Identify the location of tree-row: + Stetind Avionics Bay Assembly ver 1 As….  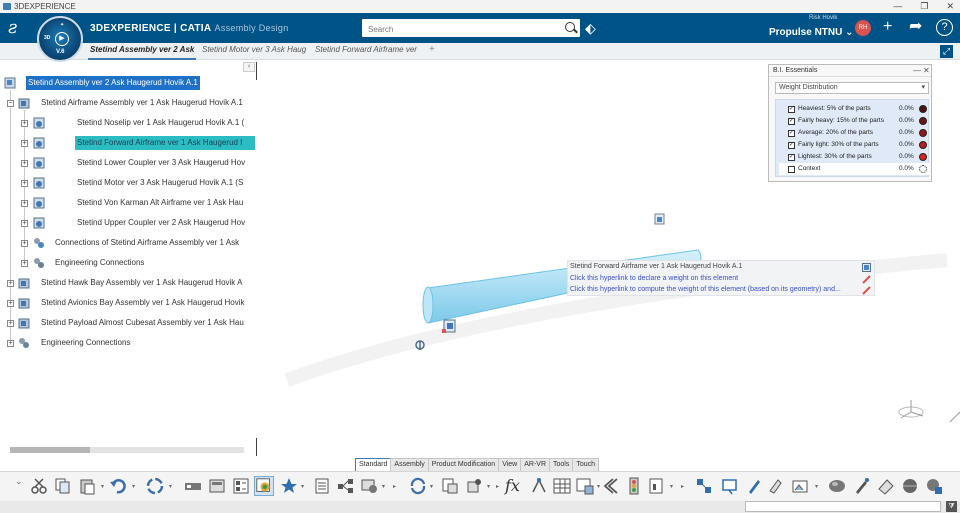
(128, 303).